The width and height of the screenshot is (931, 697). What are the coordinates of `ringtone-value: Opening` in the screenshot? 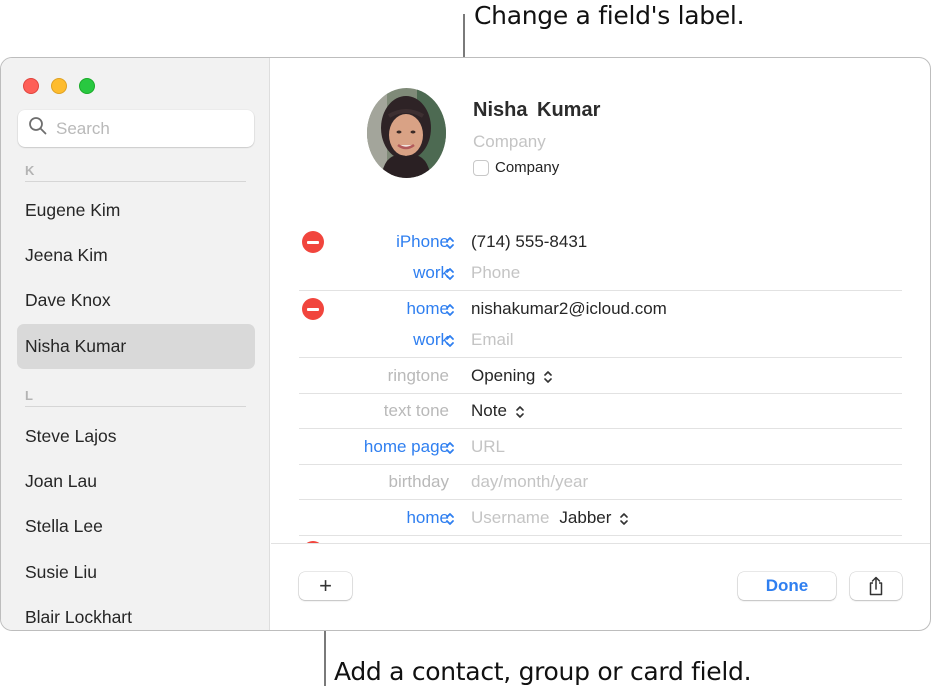 It's located at (503, 375).